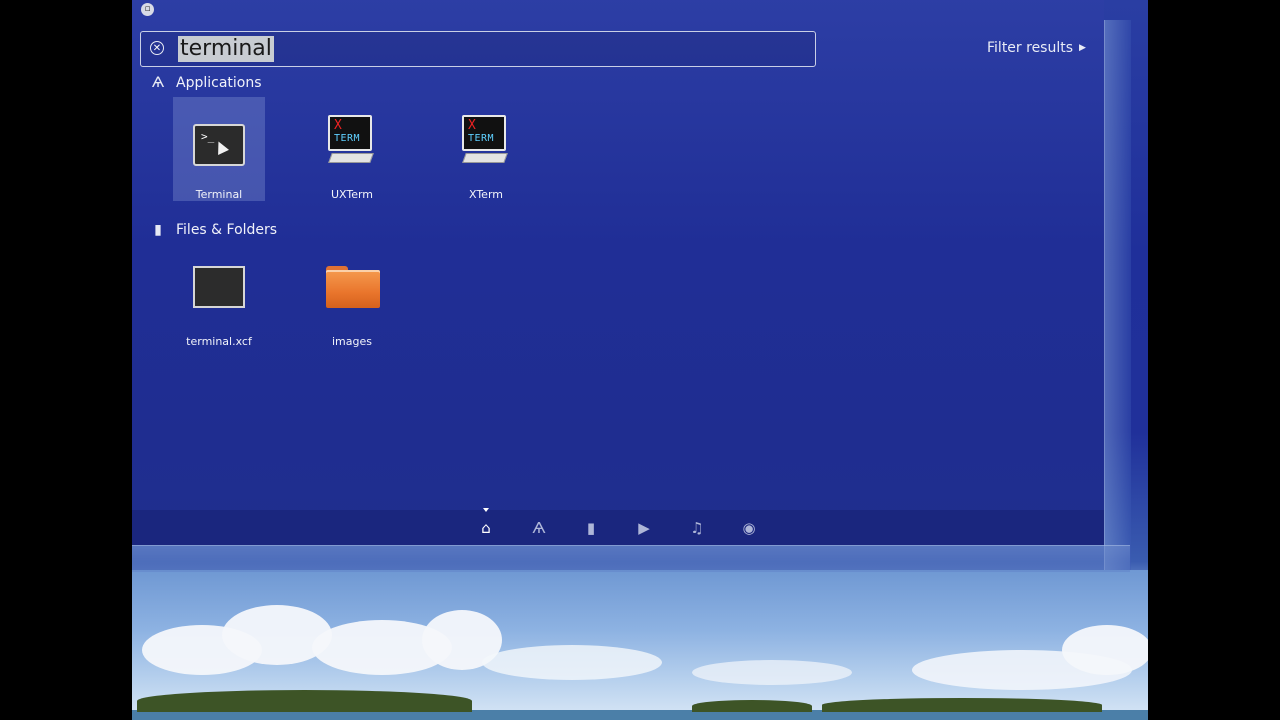 This screenshot has width=1280, height=720. I want to click on photo-lens: ◉, so click(749, 528).